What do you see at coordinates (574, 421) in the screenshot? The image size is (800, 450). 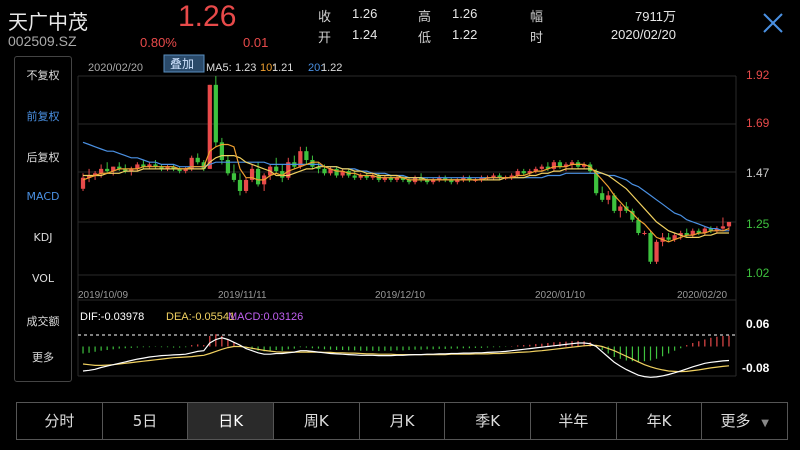 I see `tab-halfyear: 半年` at bounding box center [574, 421].